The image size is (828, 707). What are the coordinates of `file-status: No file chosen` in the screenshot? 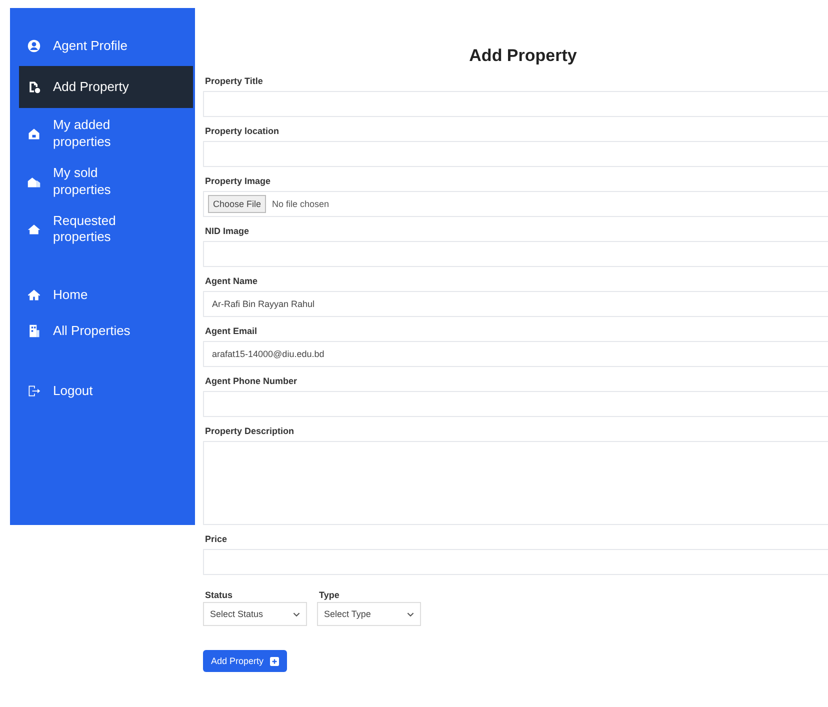 It's located at (301, 204).